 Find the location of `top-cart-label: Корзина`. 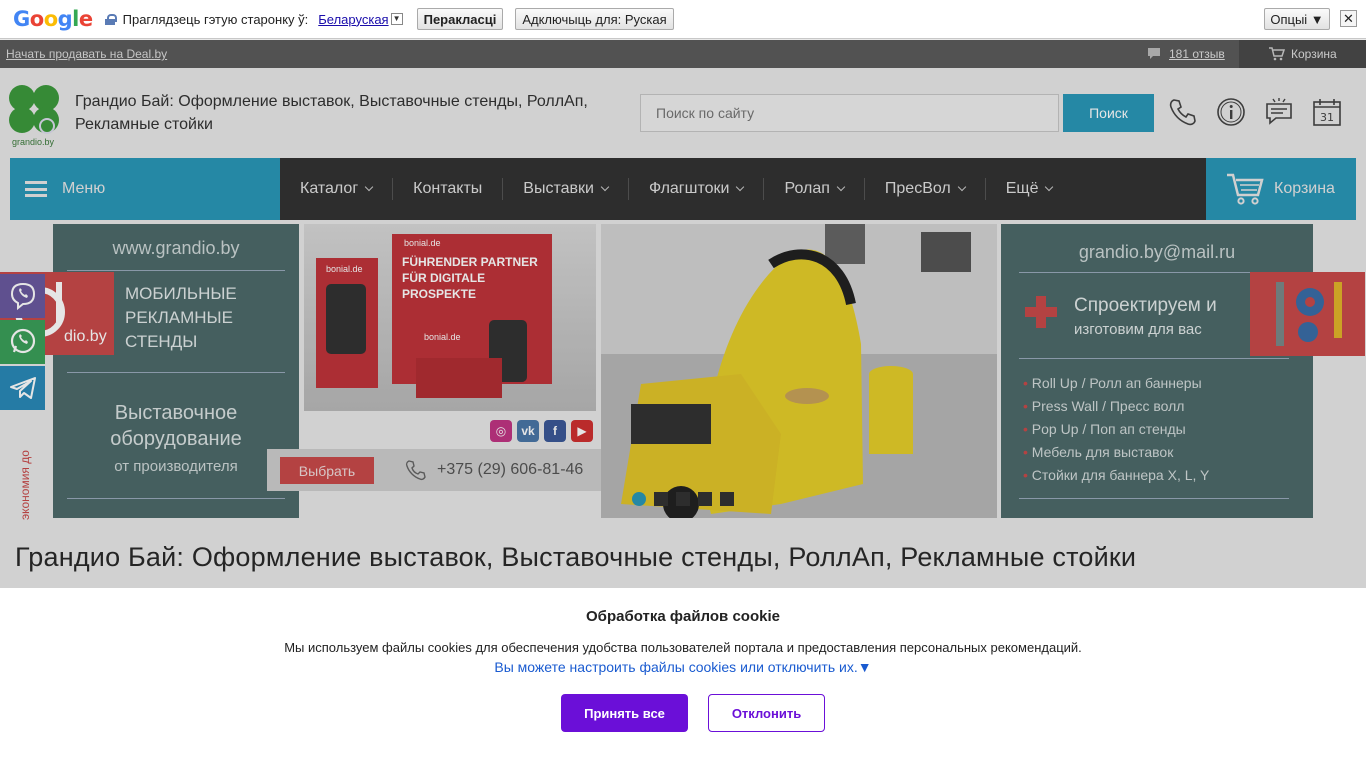

top-cart-label: Корзина is located at coordinates (1314, 54).